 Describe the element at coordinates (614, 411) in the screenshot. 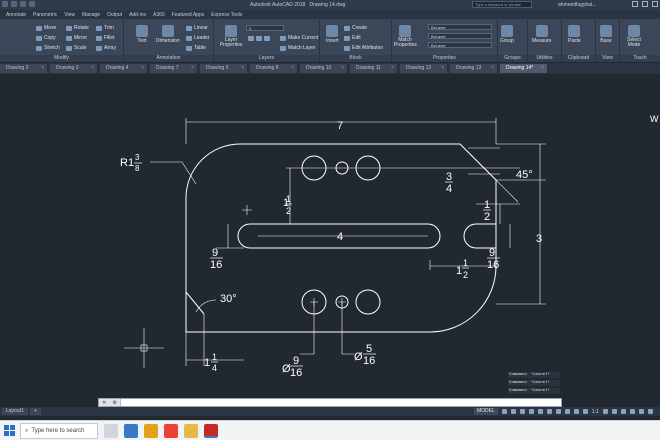

I see `units-icon` at that location.